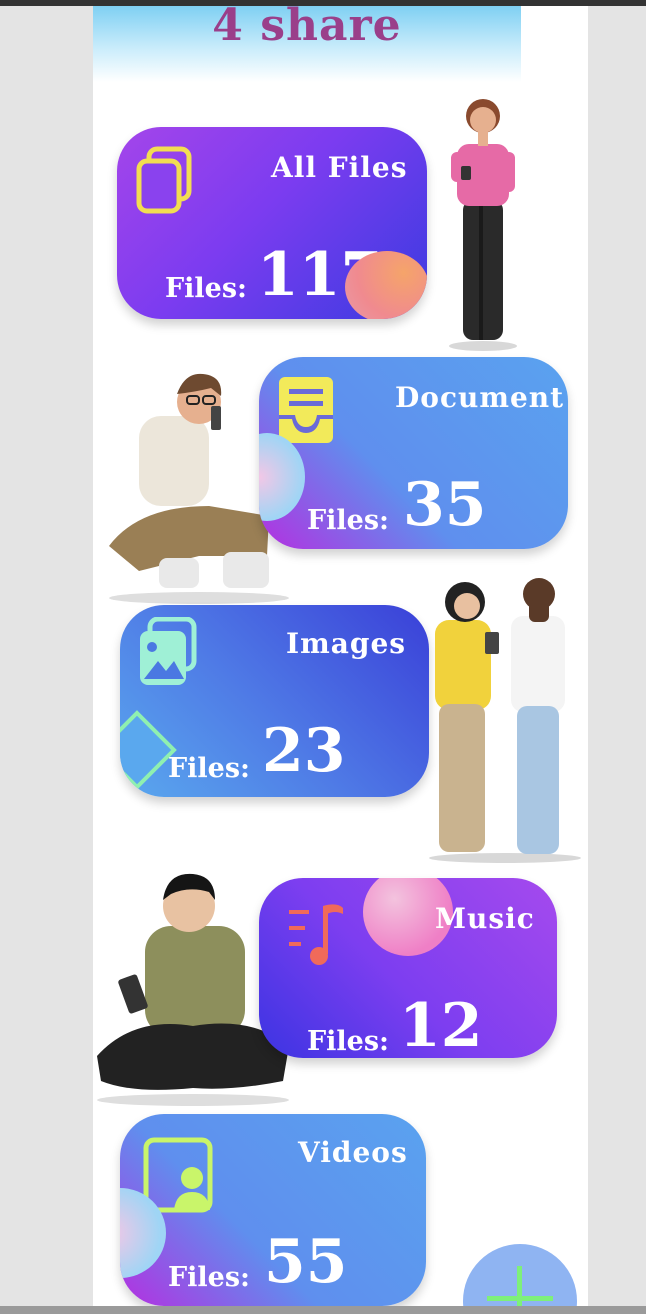 The width and height of the screenshot is (646, 1314). I want to click on app-header: 4 share, so click(307, 44).